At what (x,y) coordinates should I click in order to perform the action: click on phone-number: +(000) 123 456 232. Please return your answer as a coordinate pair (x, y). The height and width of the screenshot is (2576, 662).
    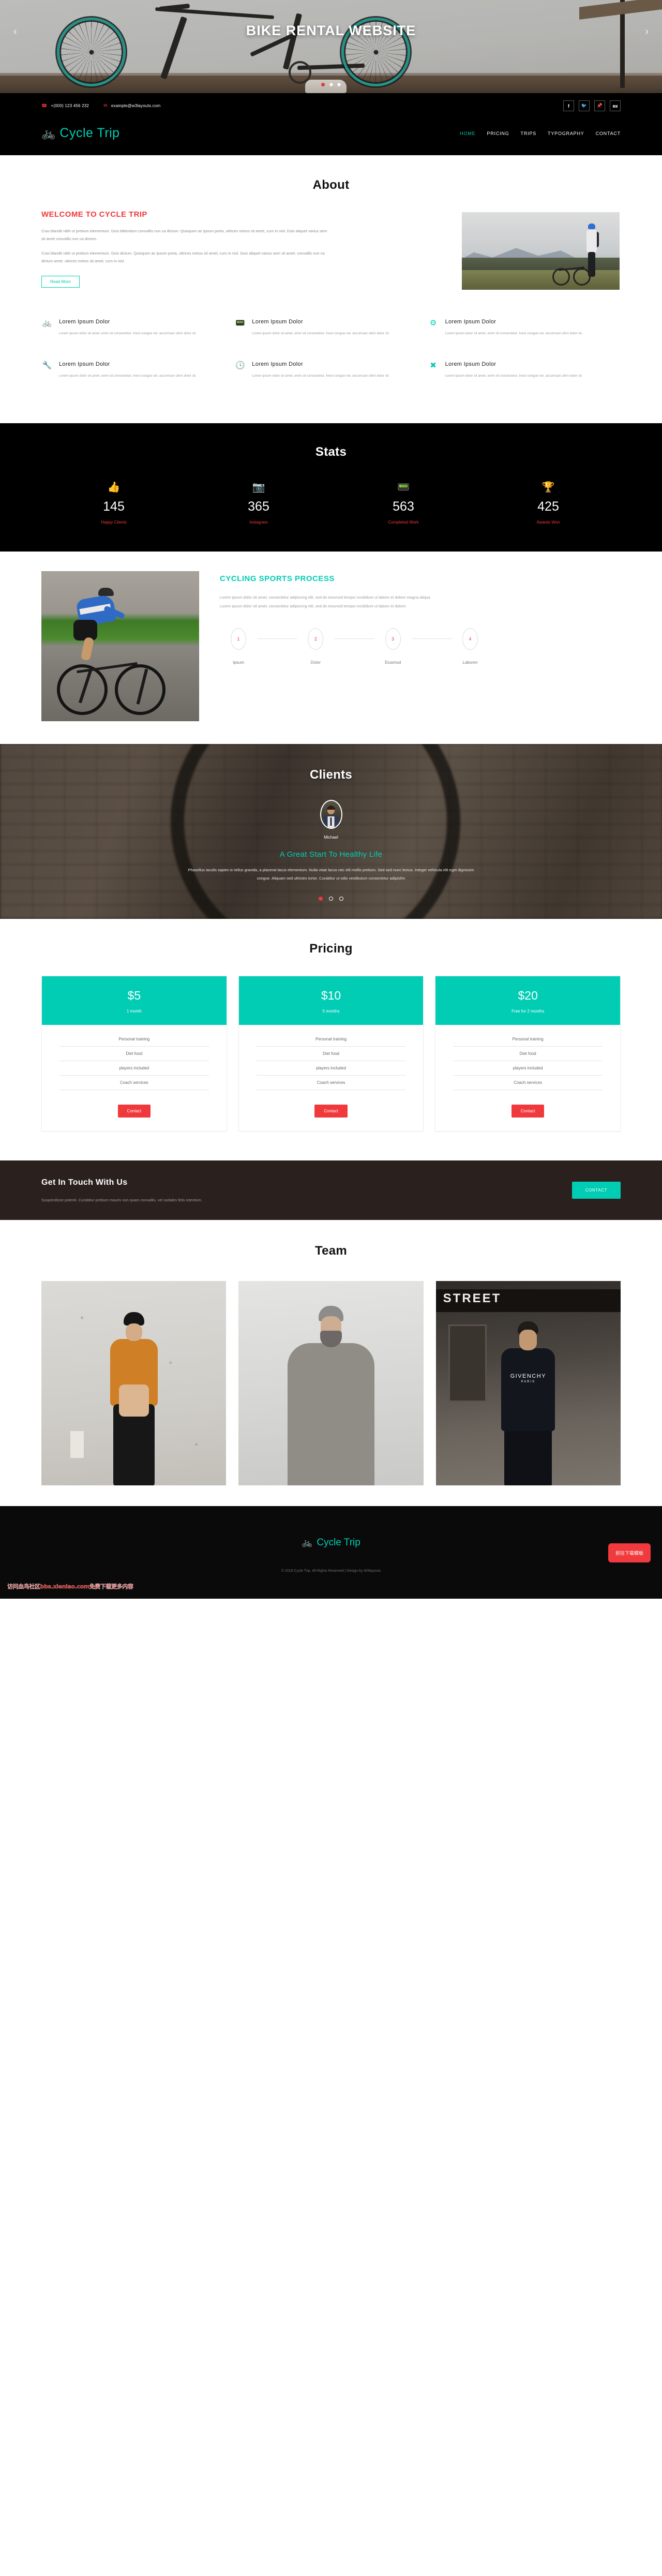
    Looking at the image, I should click on (70, 105).